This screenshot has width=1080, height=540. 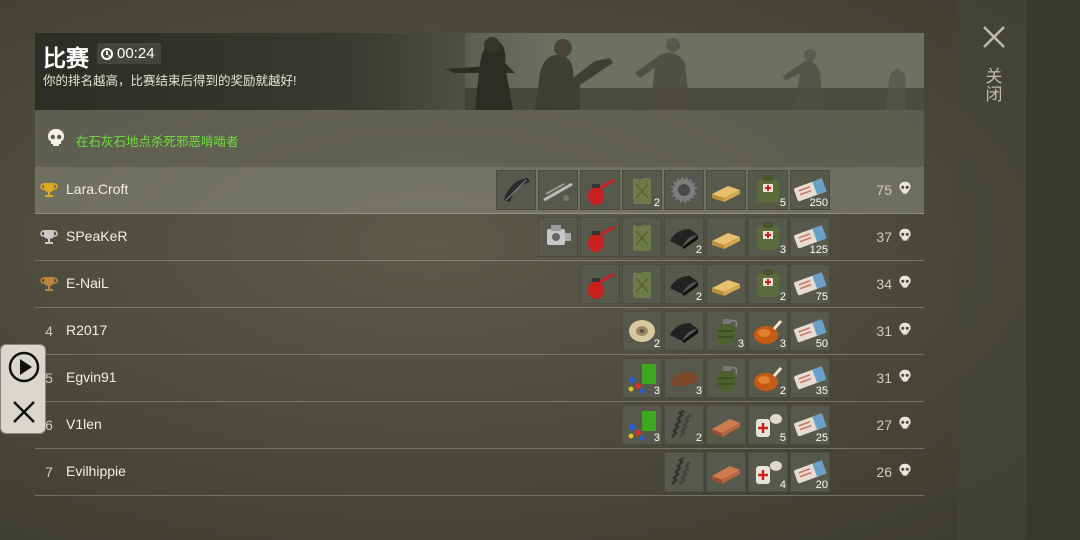 What do you see at coordinates (726, 475) in the screenshot?
I see `copper-bar-icon` at bounding box center [726, 475].